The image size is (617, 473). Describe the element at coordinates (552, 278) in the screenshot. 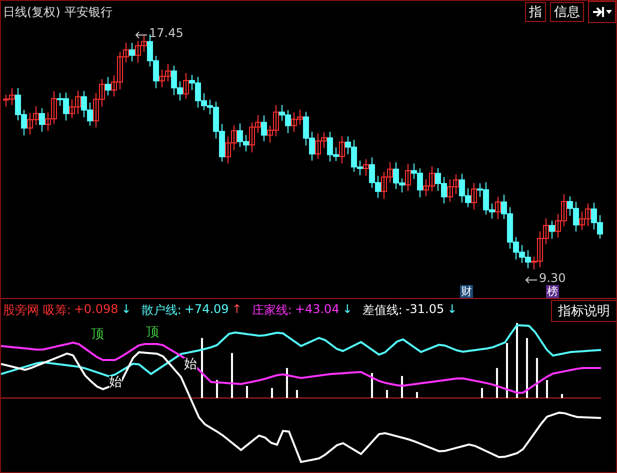

I see `low-price-label: 9.30` at that location.